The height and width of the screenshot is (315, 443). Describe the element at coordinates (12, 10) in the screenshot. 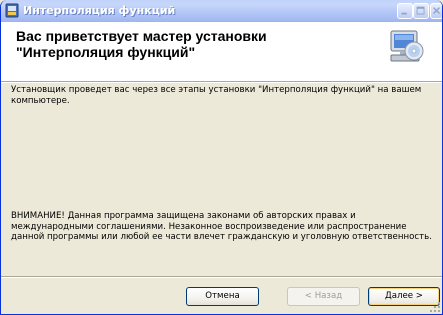

I see `installer-app-icon` at that location.